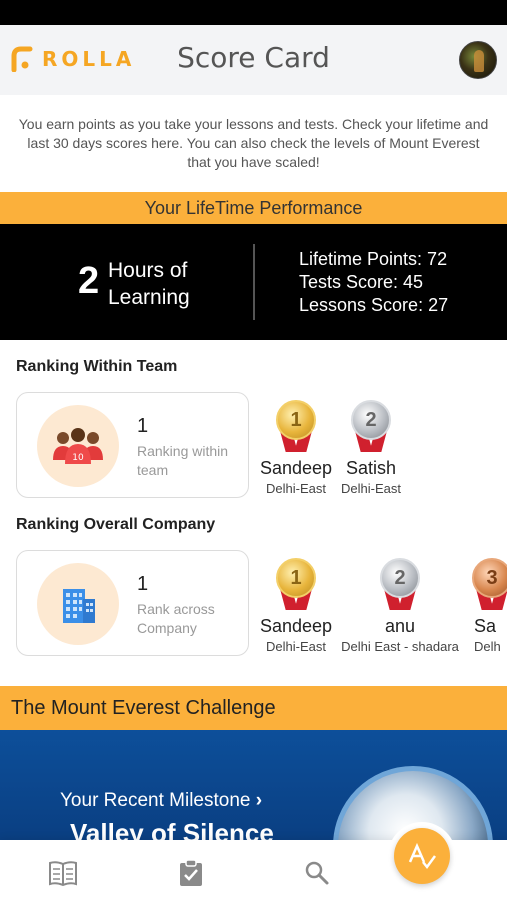 This screenshot has height=900, width=507. What do you see at coordinates (259, 800) in the screenshot?
I see `chevron-right-icon: ›` at bounding box center [259, 800].